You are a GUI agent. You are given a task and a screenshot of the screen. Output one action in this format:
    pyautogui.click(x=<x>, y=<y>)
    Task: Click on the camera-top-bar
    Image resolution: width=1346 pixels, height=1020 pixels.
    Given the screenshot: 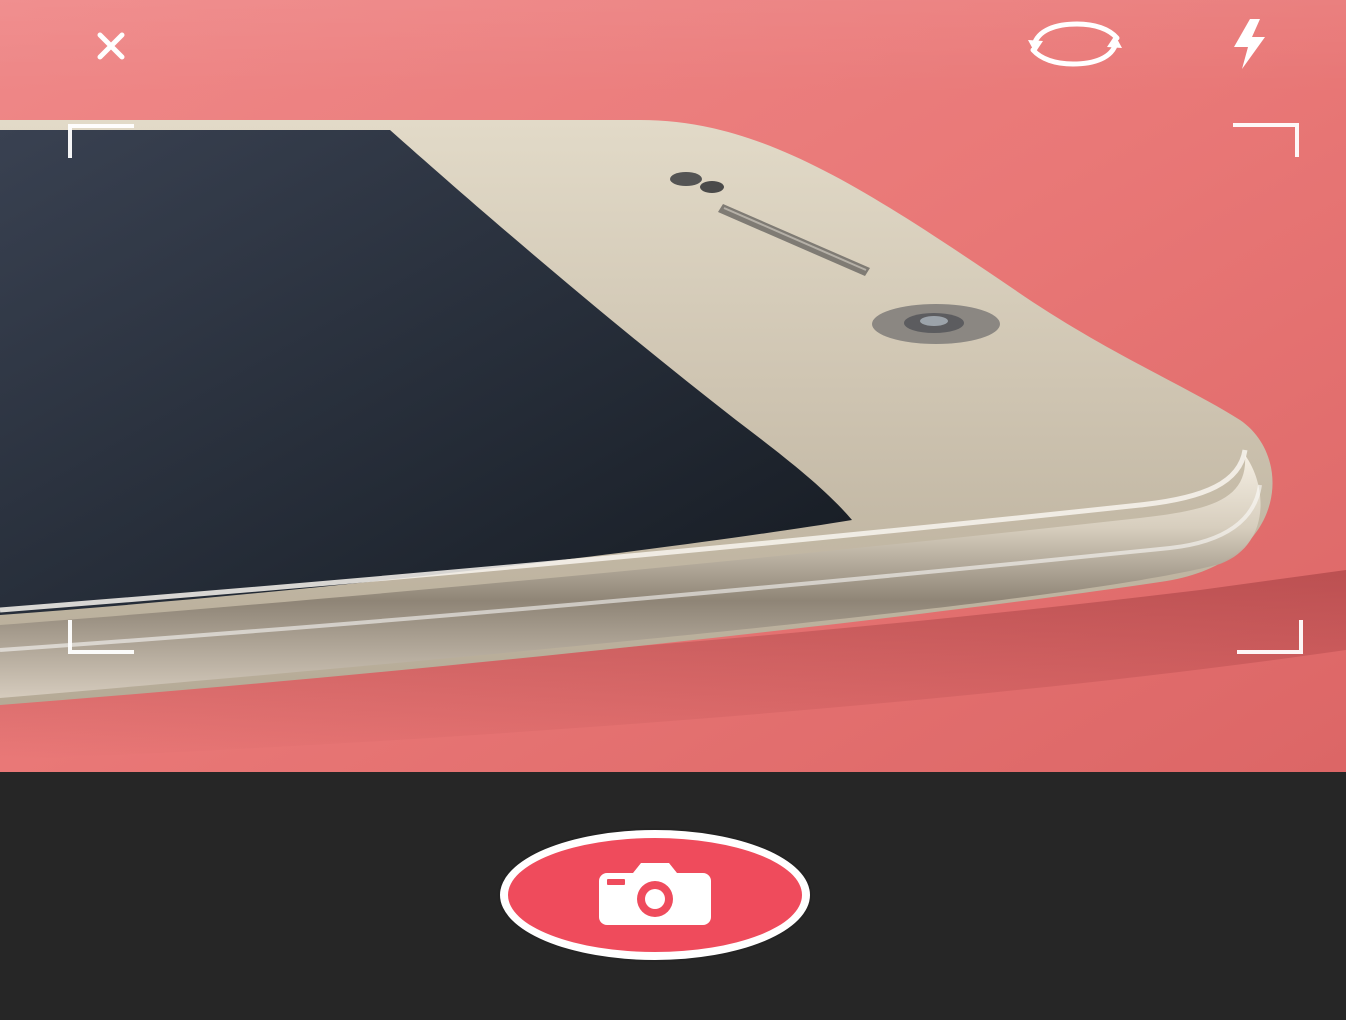 What is the action you would take?
    pyautogui.click(x=673, y=48)
    